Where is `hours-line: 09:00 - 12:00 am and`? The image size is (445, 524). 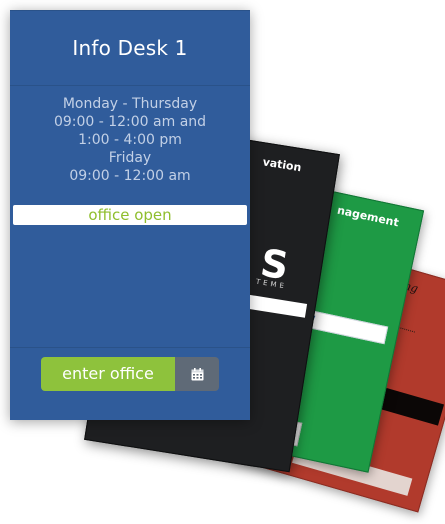
hours-line: 09:00 - 12:00 am and is located at coordinates (130, 122).